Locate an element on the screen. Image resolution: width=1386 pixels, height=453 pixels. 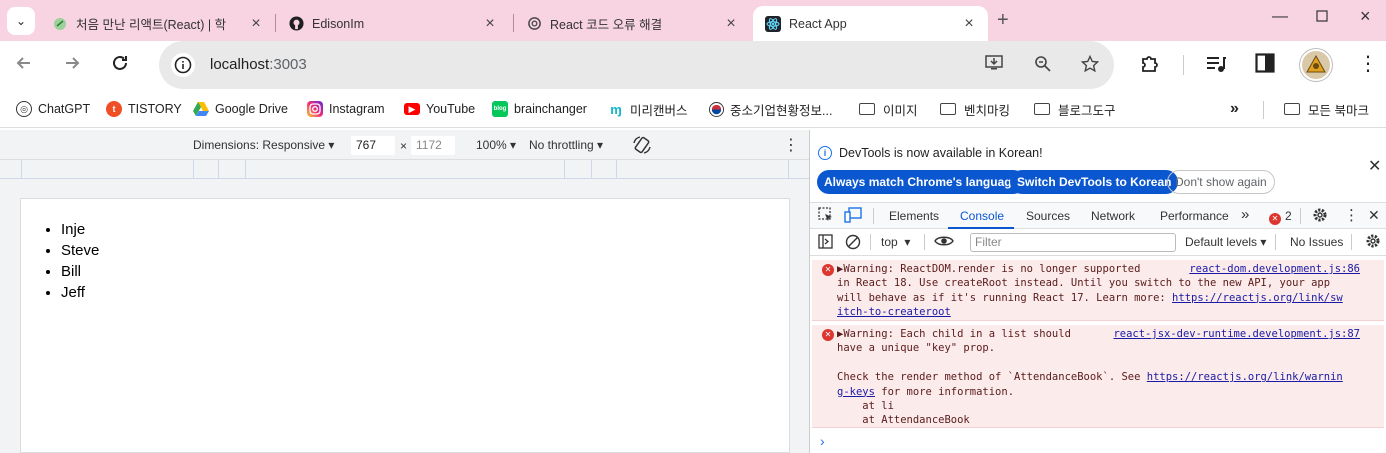
more-tabs-icon: » is located at coordinates (1245, 214).